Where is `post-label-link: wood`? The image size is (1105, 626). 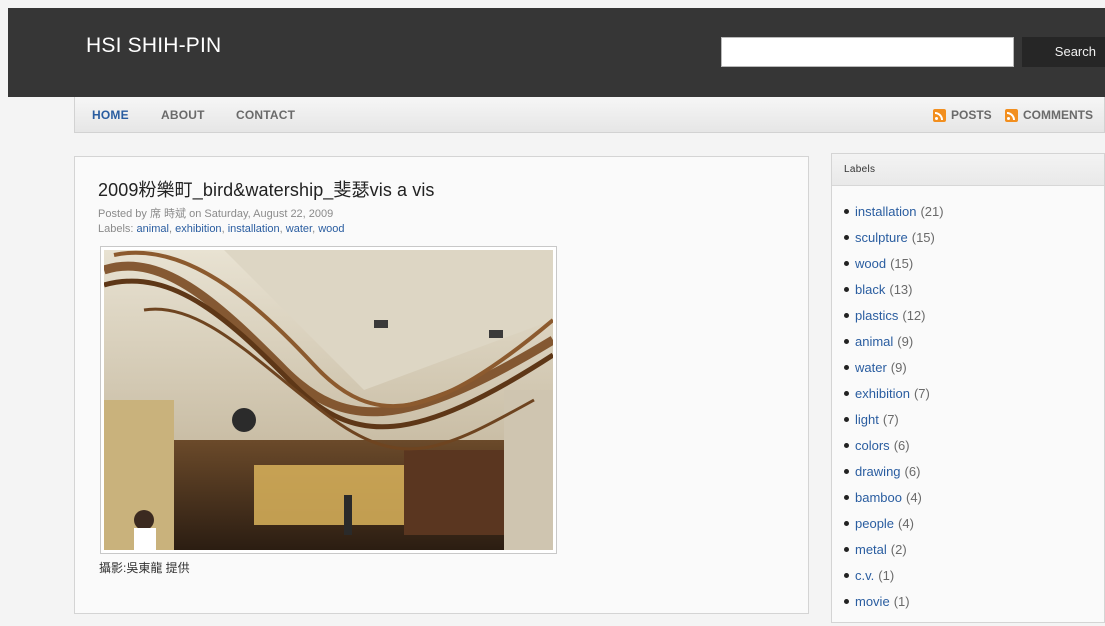 post-label-link: wood is located at coordinates (331, 229).